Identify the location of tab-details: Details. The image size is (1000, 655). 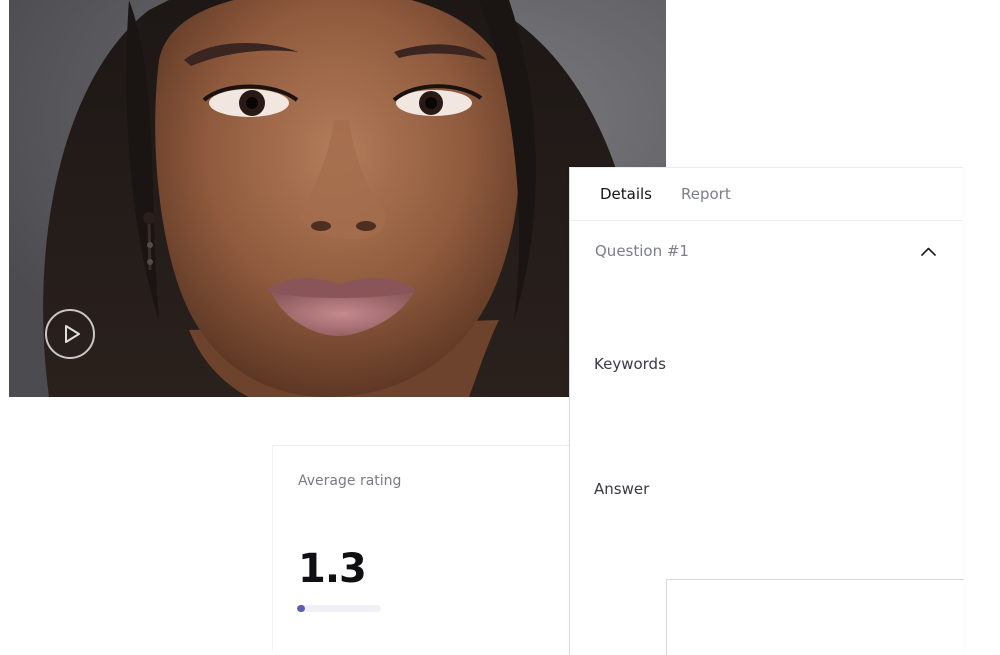
(626, 194).